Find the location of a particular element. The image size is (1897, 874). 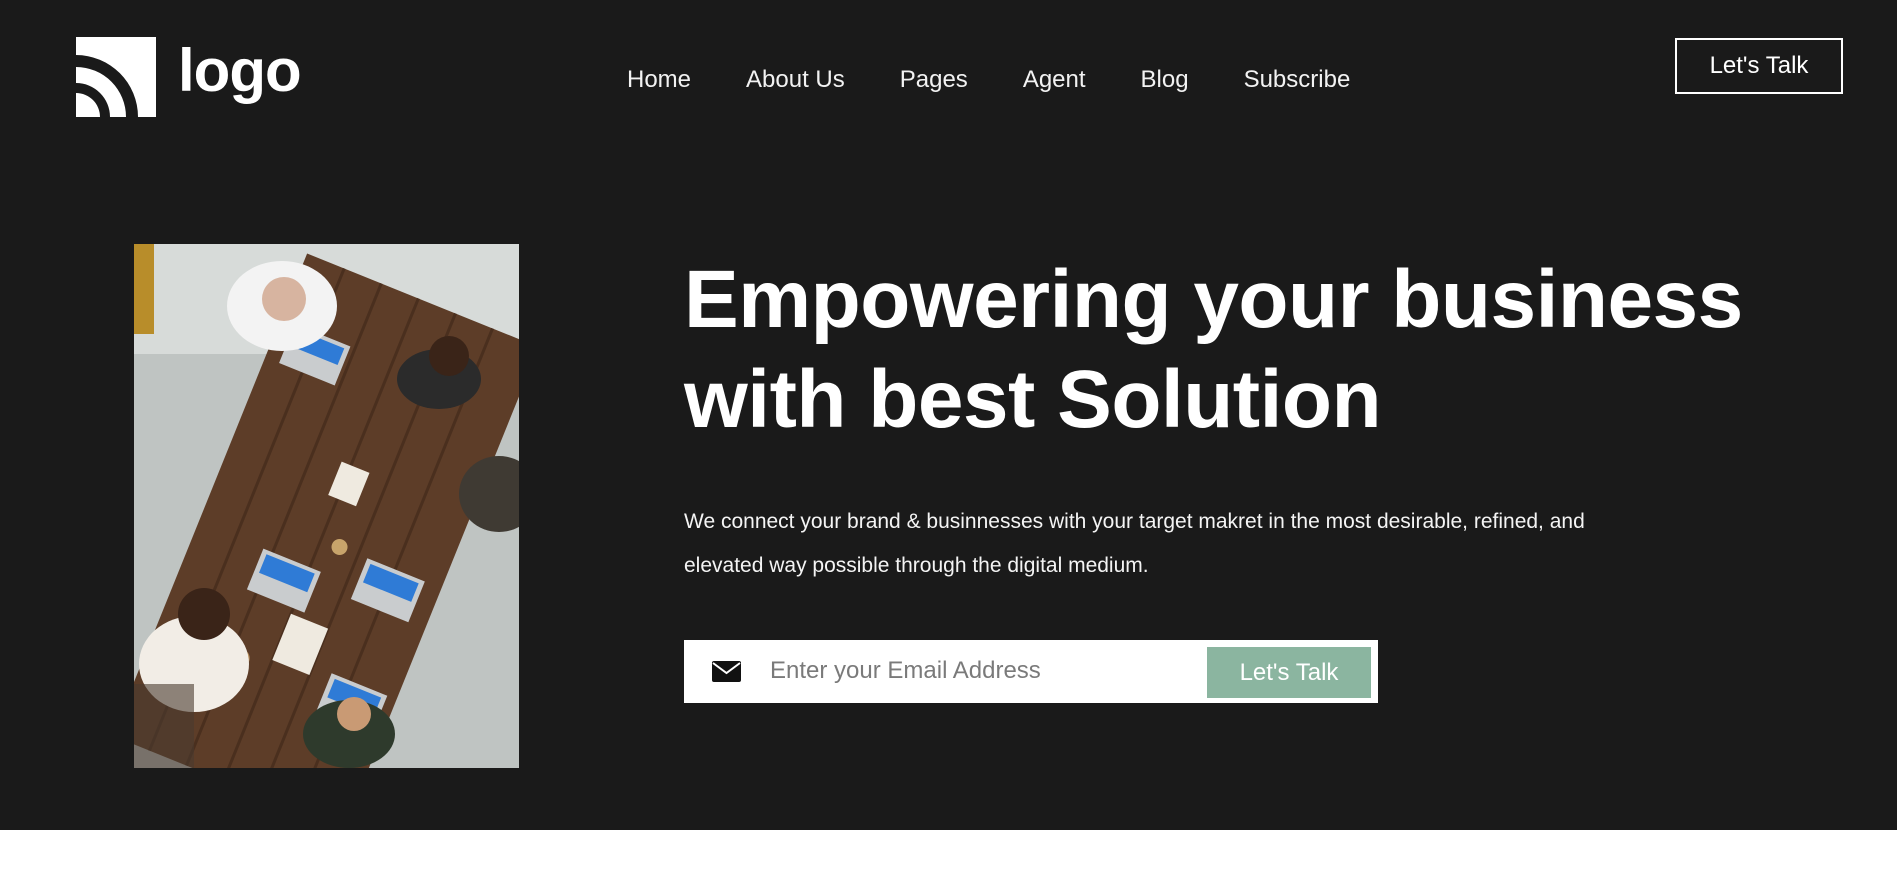

nav-subscribe: Subscribe is located at coordinates (1297, 80).